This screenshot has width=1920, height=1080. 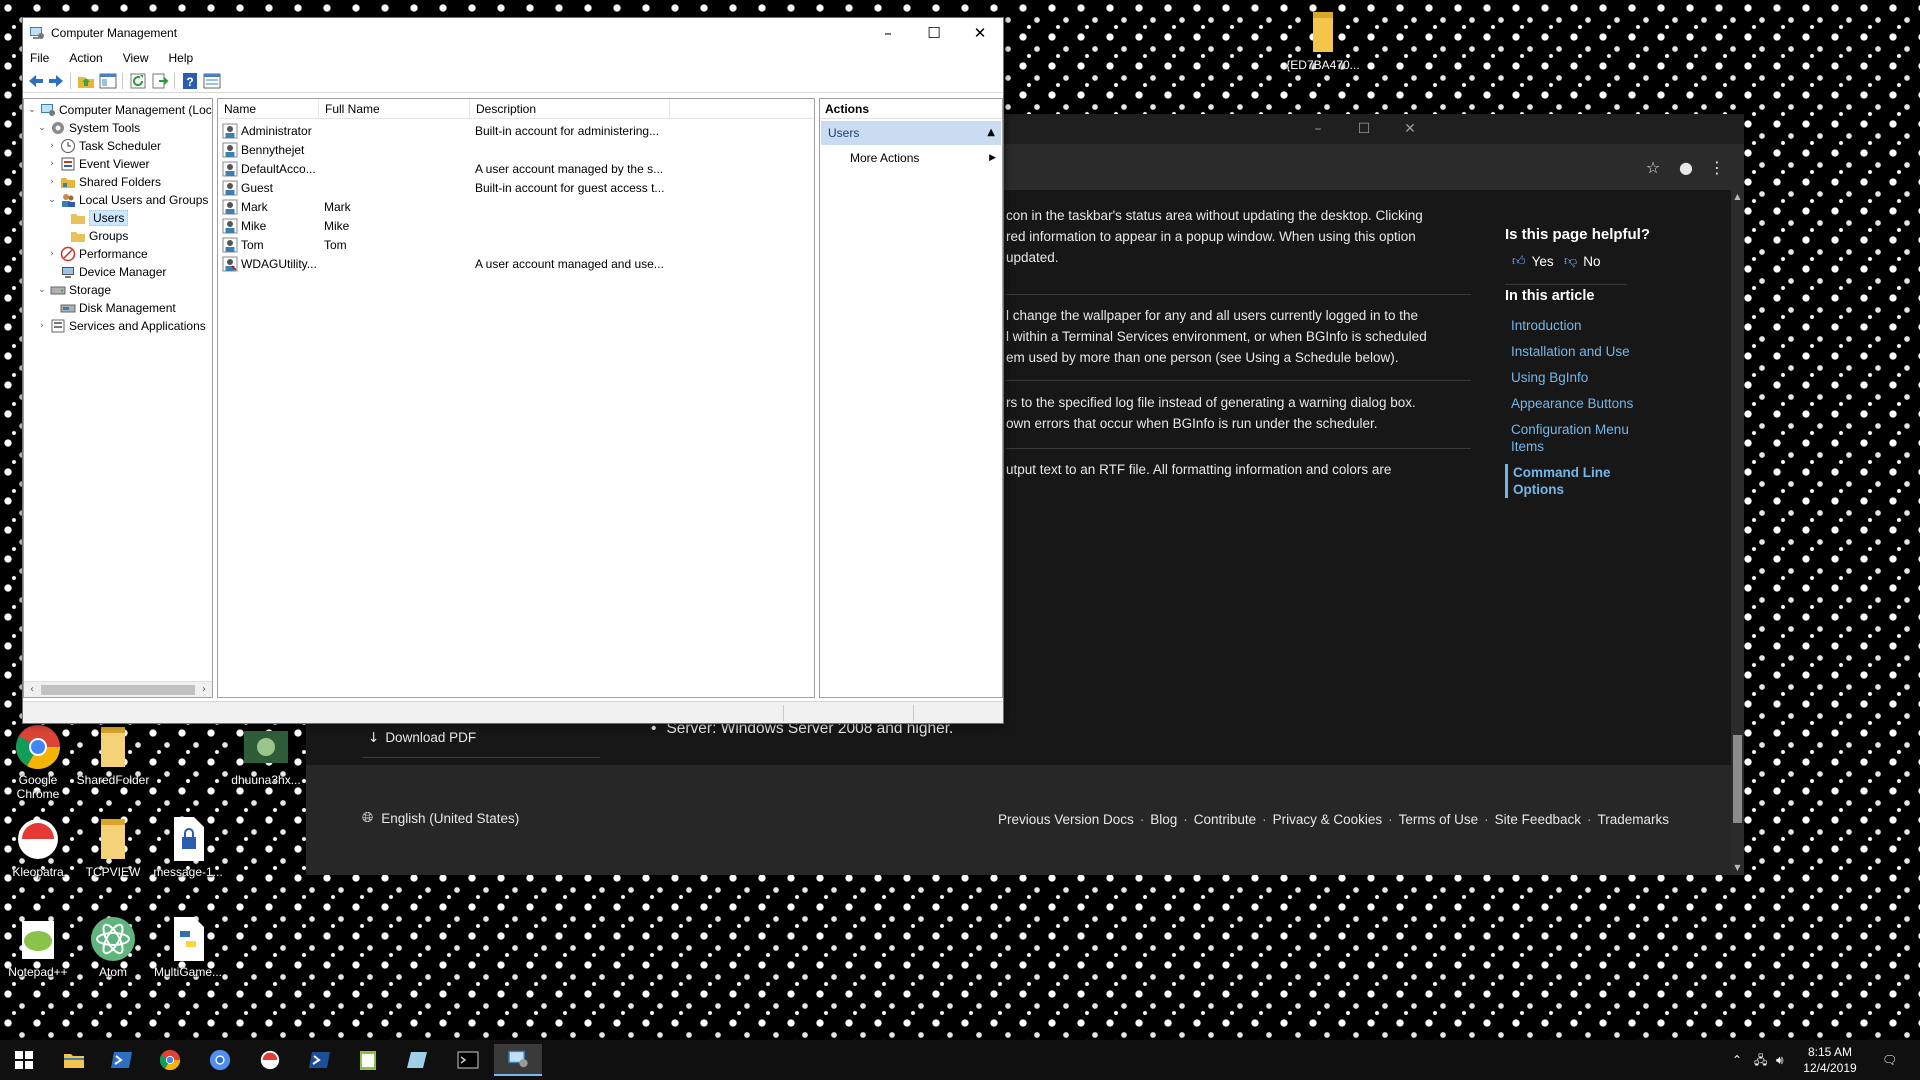 What do you see at coordinates (934, 33) in the screenshot?
I see `maximize-icon: ☐` at bounding box center [934, 33].